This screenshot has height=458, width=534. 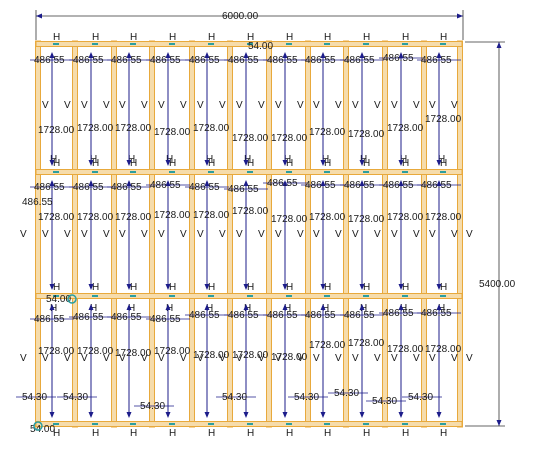 I want to click on overall-width-label: 6000.00, so click(x=240, y=16).